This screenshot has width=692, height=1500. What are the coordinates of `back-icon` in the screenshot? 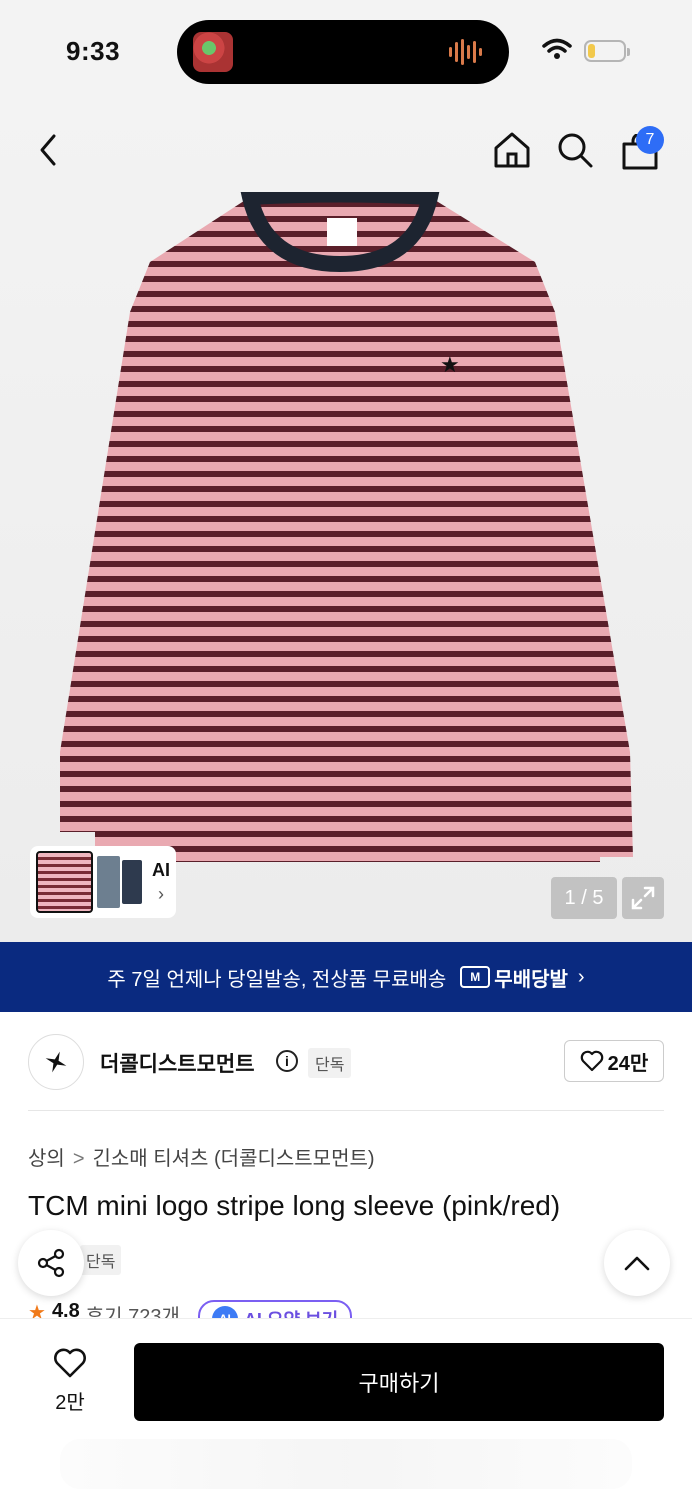 It's located at (48, 150).